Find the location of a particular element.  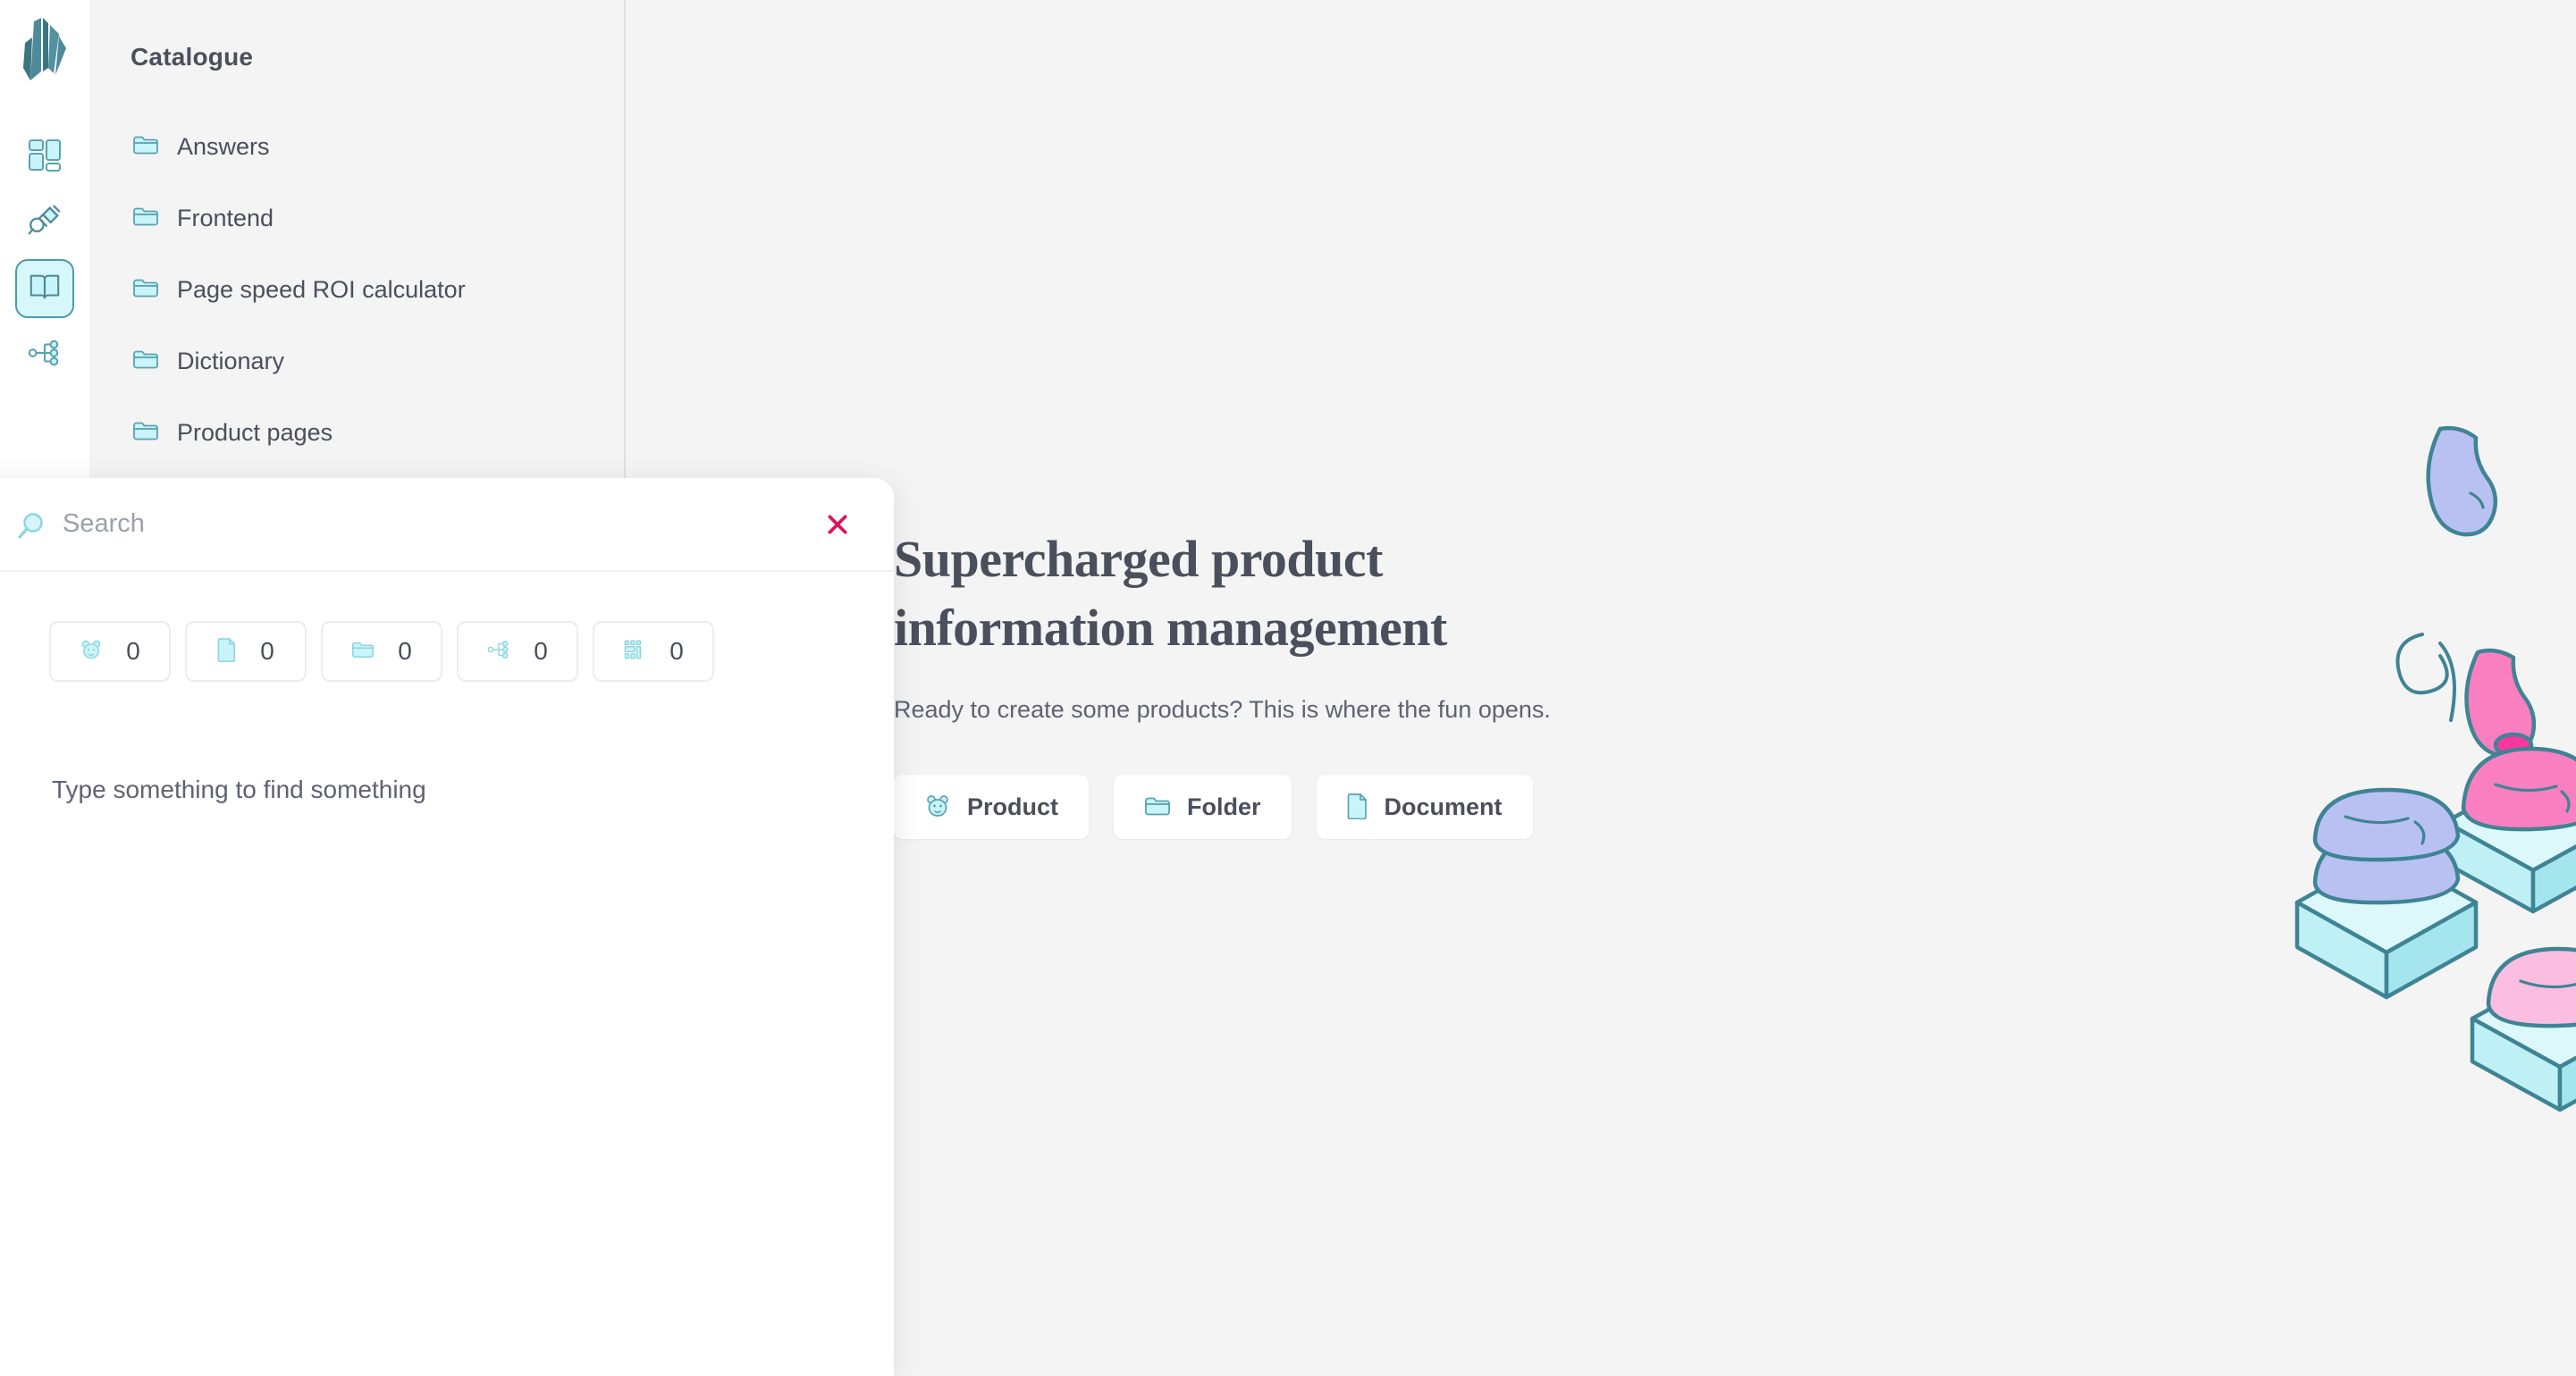

search-filter-chips: 0 0 0 0 0 is located at coordinates (447, 627).